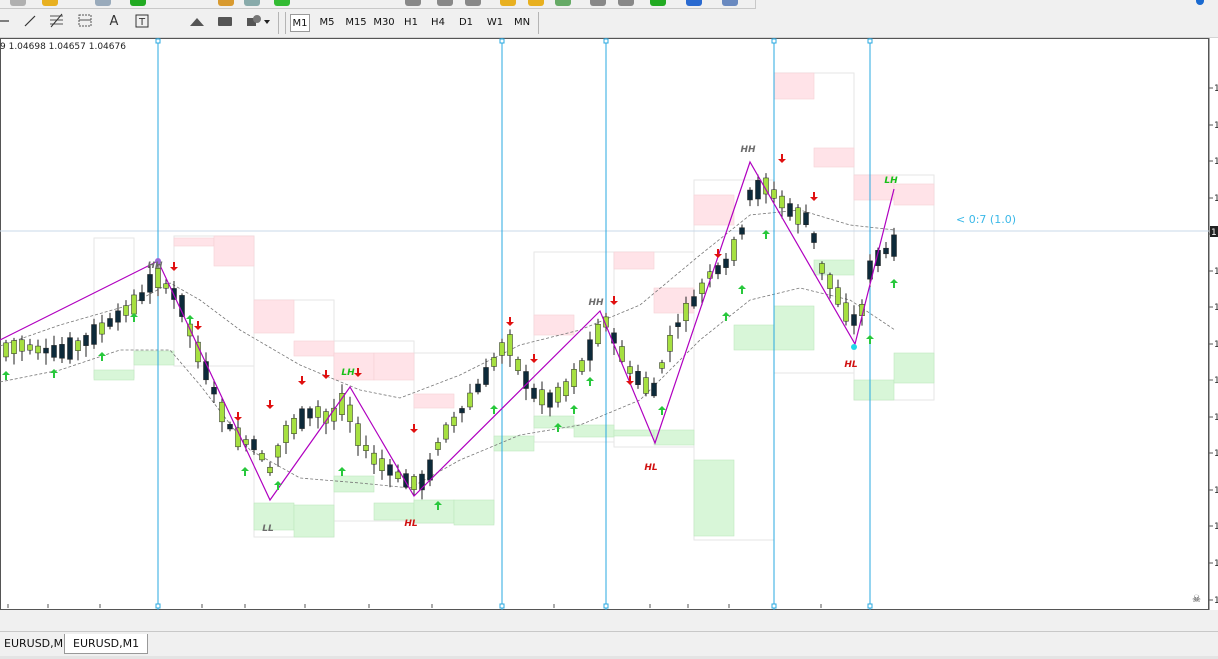 Image resolution: width=1218 pixels, height=659 pixels. I want to click on fib-expansion-icon, so click(86, 21).